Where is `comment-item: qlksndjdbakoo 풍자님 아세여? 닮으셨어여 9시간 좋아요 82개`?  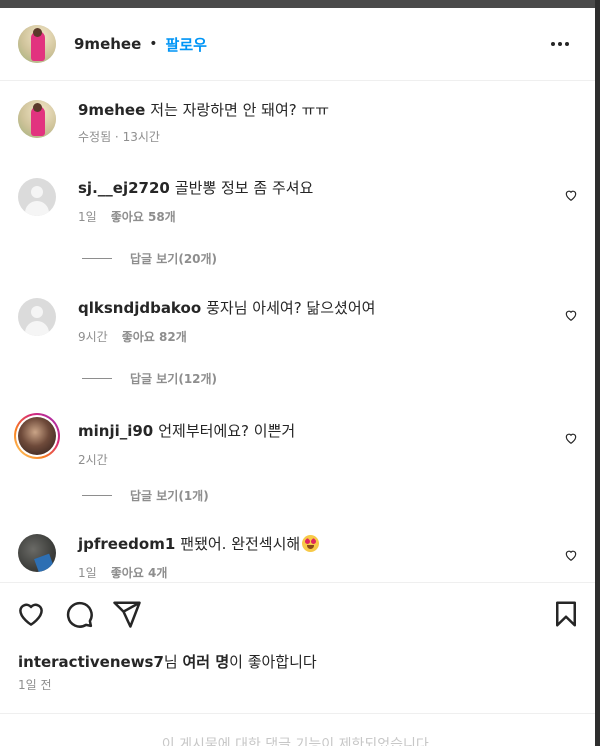 comment-item: qlksndjdbakoo 풍자님 아세여? 닮으셨어여 9시간 좋아요 82개 is located at coordinates (298, 321).